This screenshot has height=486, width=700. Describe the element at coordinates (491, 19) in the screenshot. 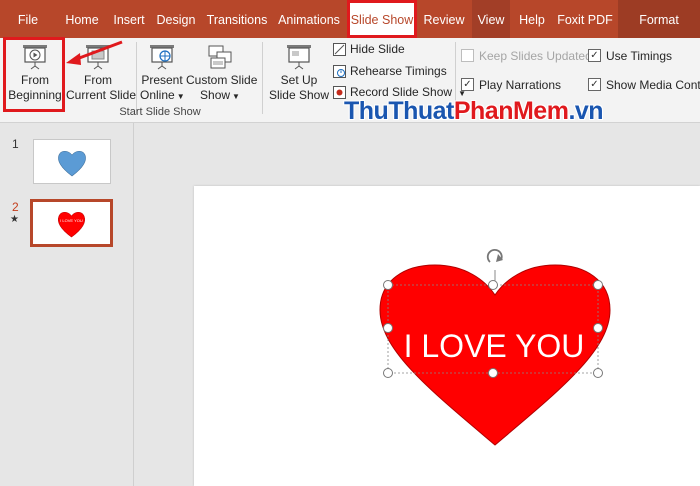

I see `tab-view: View` at that location.